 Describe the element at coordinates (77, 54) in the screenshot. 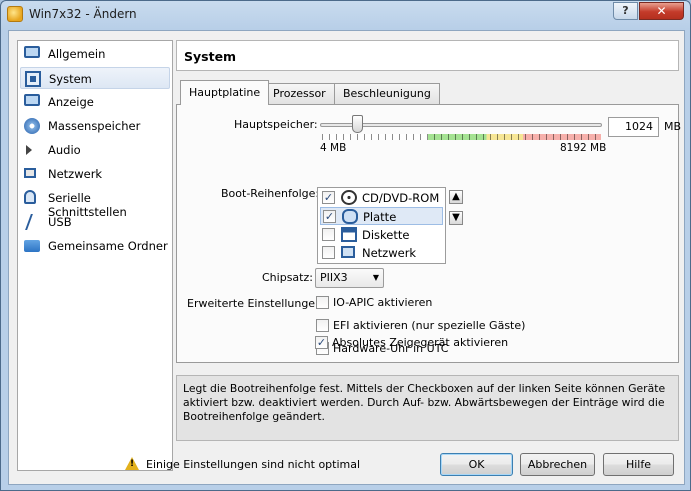

I see `sidebar-item-label: Allgemein` at that location.